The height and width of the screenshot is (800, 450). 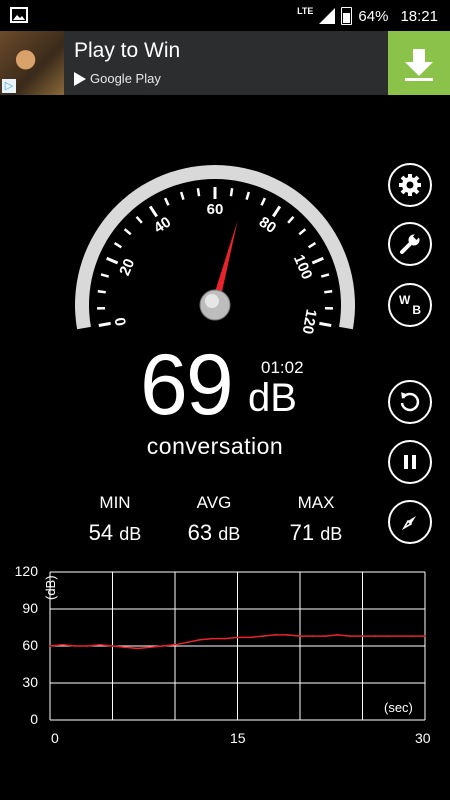 I want to click on stat-number: 54, so click(x=101, y=532).